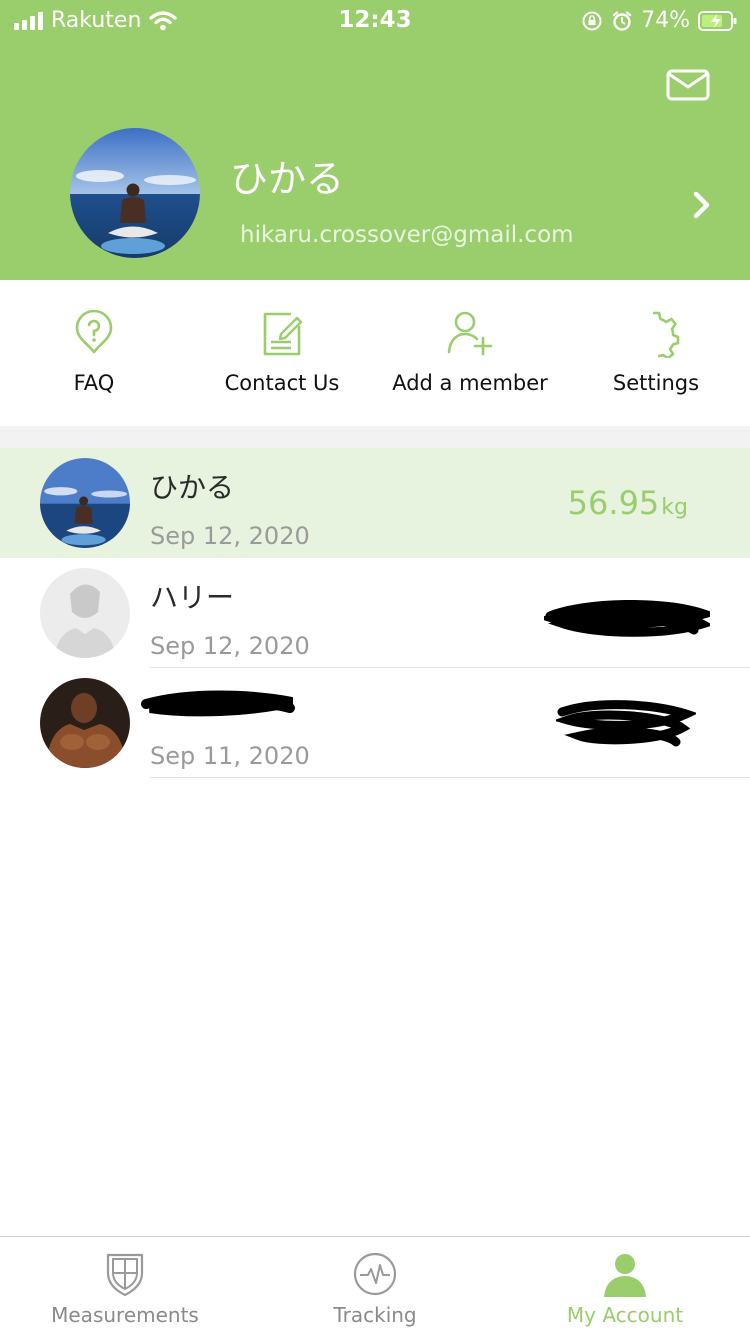 The height and width of the screenshot is (1334, 750). I want to click on question-bubble-icon, so click(94, 331).